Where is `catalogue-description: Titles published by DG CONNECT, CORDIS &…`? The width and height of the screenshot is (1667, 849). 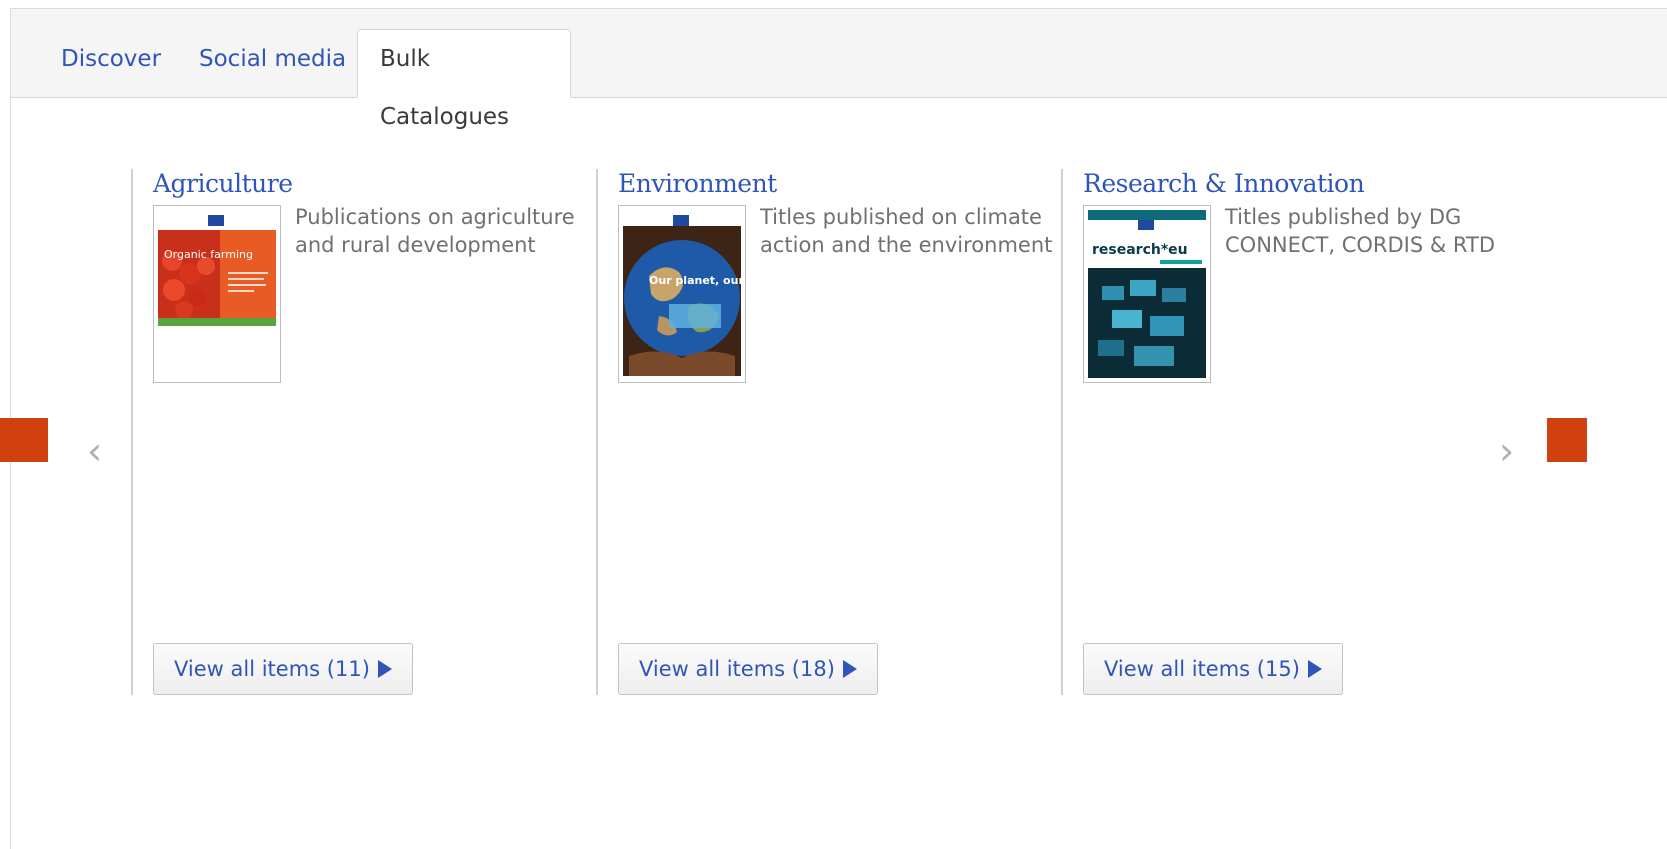
catalogue-description: Titles published by DG CONNECT, CORDIS &… is located at coordinates (1360, 231).